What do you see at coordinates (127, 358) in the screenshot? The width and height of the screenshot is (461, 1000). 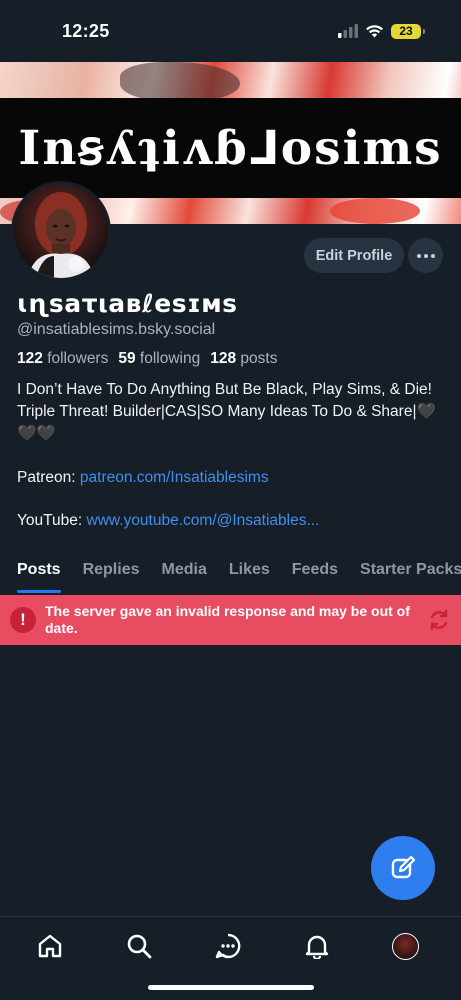 I see `following-count: 59` at bounding box center [127, 358].